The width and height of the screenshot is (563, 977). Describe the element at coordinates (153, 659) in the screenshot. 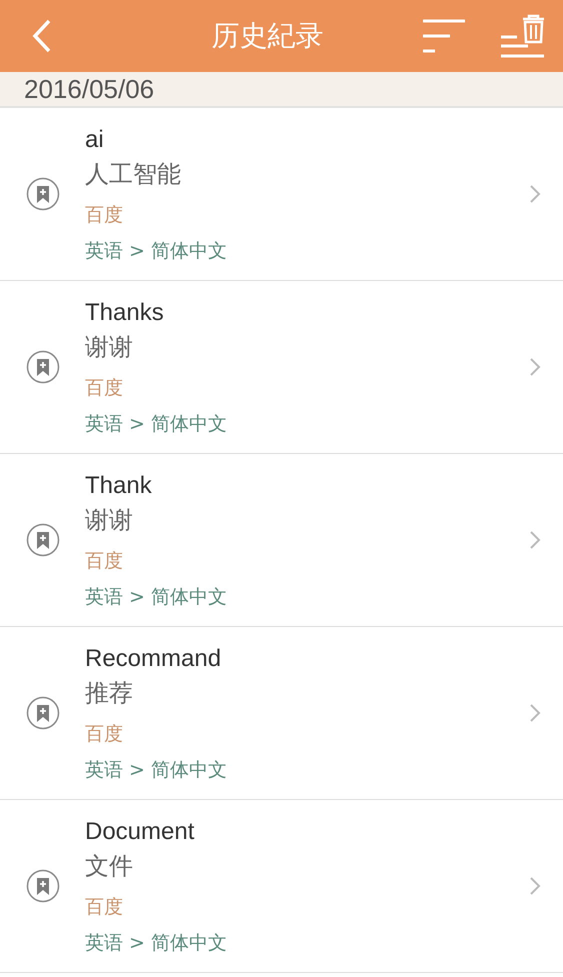

I see `source-word: Recommand` at that location.